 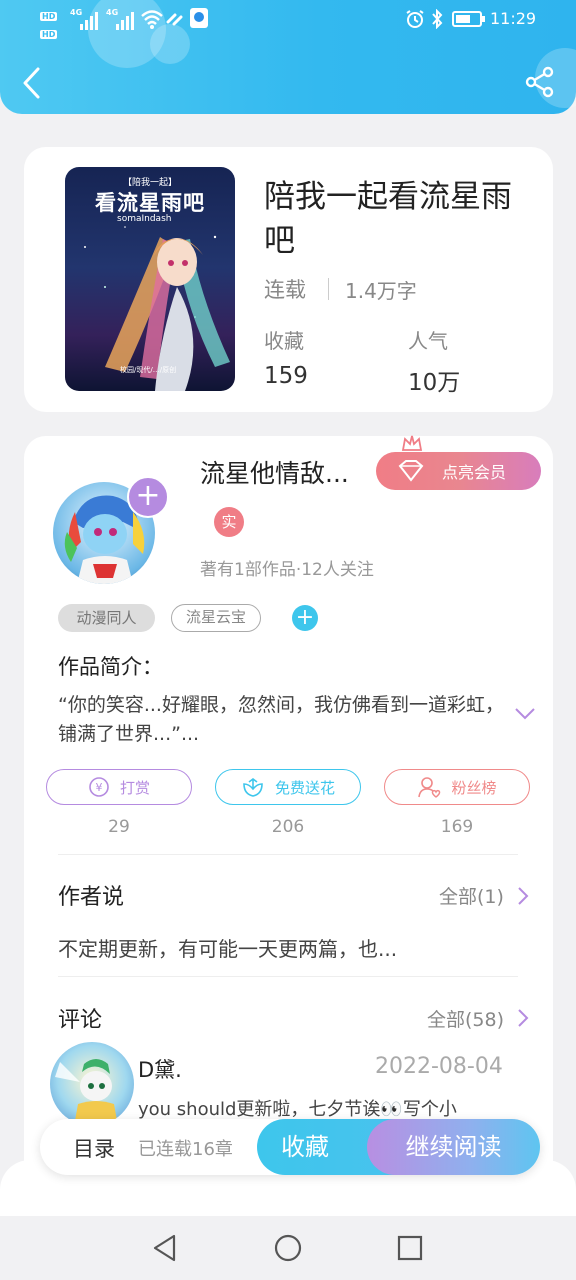 I want to click on cover-author-text: somaIndash, so click(x=144, y=219).